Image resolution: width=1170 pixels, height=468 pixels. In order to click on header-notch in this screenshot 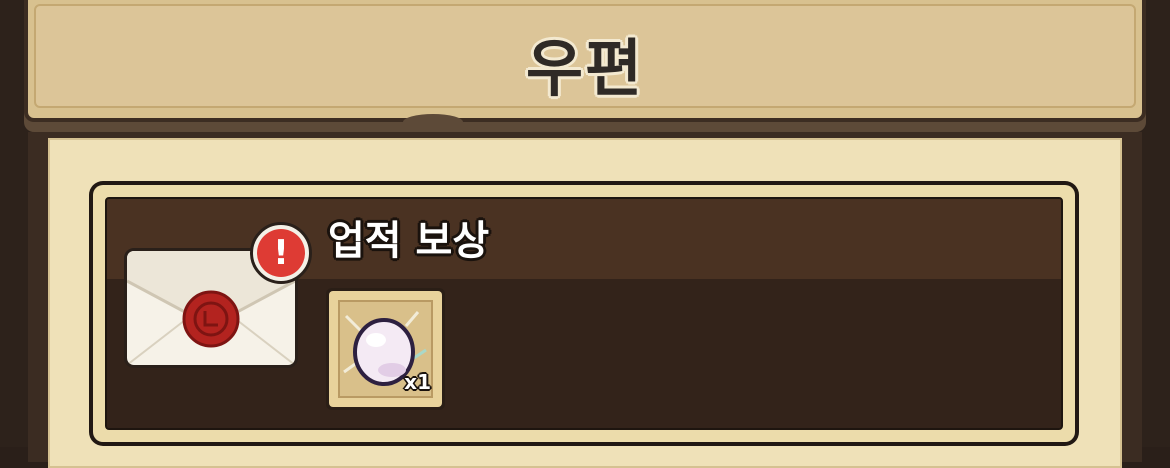, I will do `click(433, 122)`.